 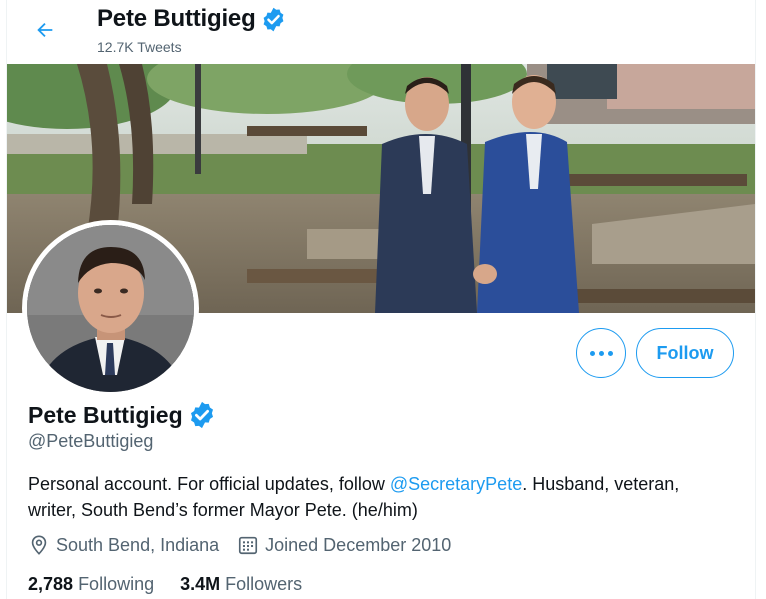 I want to click on following-count: 2,788, so click(x=51, y=584).